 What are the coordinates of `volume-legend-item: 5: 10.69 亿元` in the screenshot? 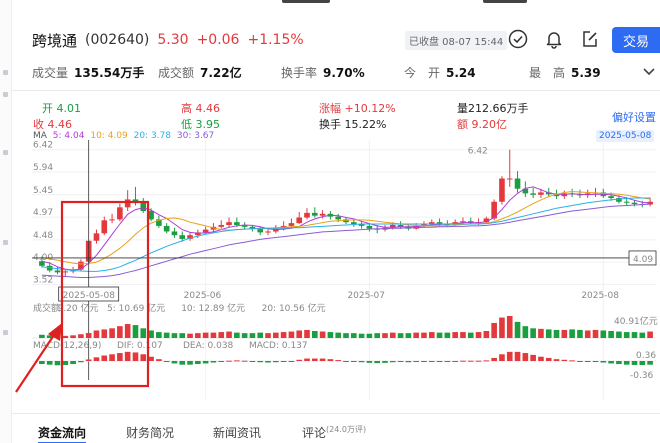 It's located at (136, 308).